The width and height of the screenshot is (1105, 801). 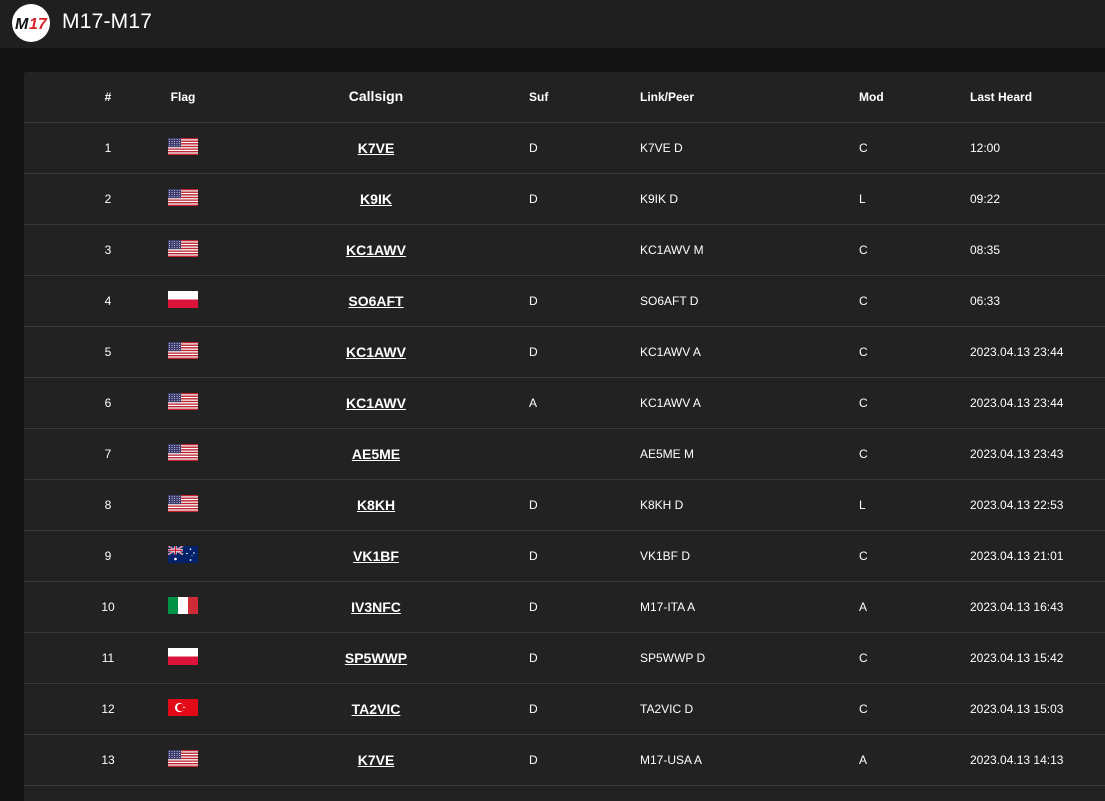 What do you see at coordinates (661, 148) in the screenshot?
I see `link-peer: K7VE D` at bounding box center [661, 148].